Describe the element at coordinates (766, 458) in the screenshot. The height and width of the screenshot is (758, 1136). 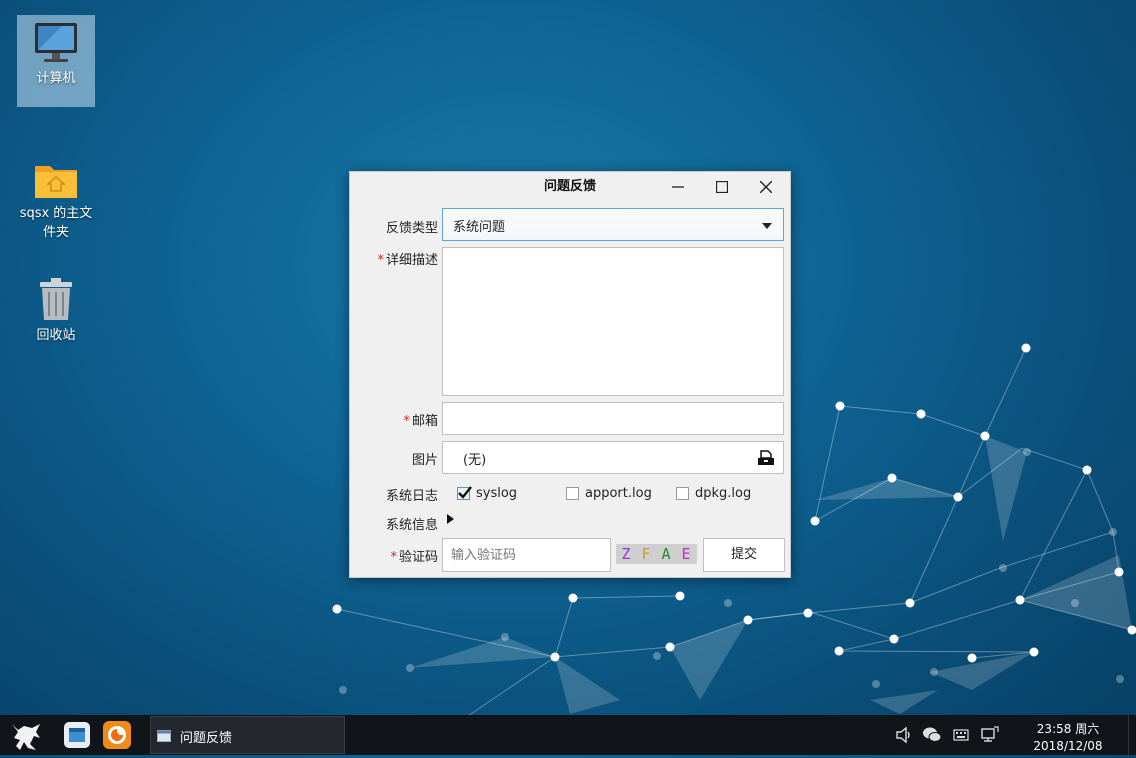
I see `attach-file-icon` at that location.